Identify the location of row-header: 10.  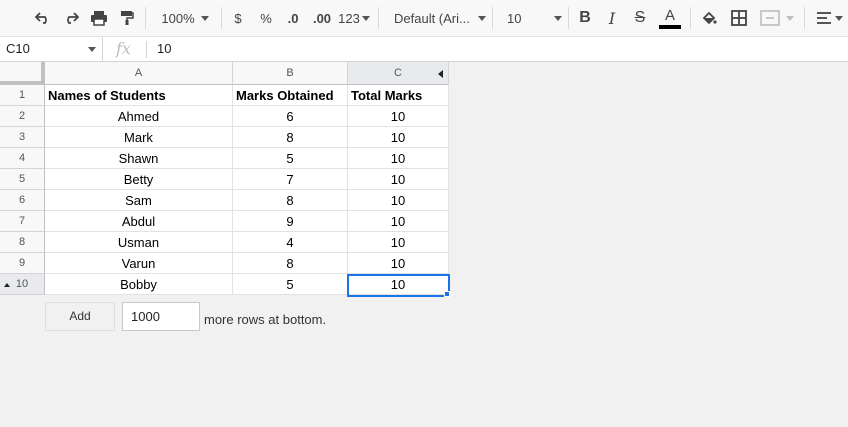
(22, 284).